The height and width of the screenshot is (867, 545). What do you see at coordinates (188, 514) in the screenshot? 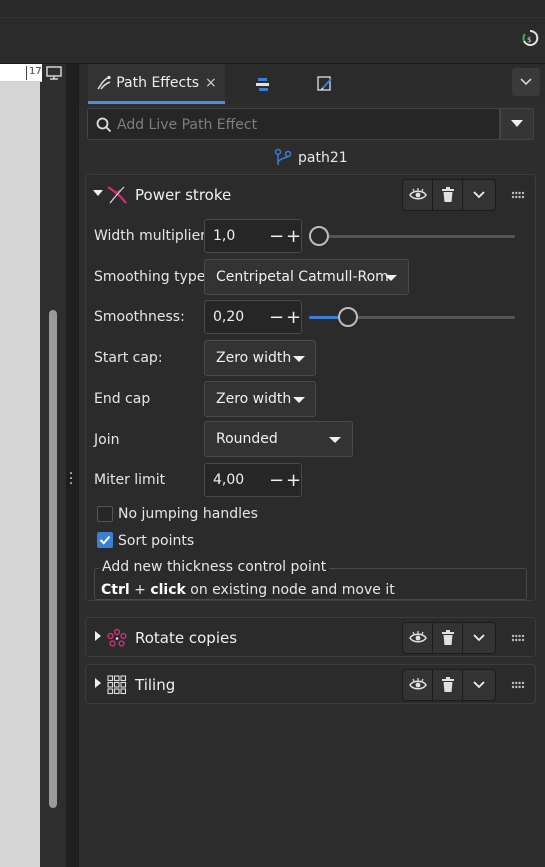
I see `no-jumping-handles-label: No jumping handles` at bounding box center [188, 514].